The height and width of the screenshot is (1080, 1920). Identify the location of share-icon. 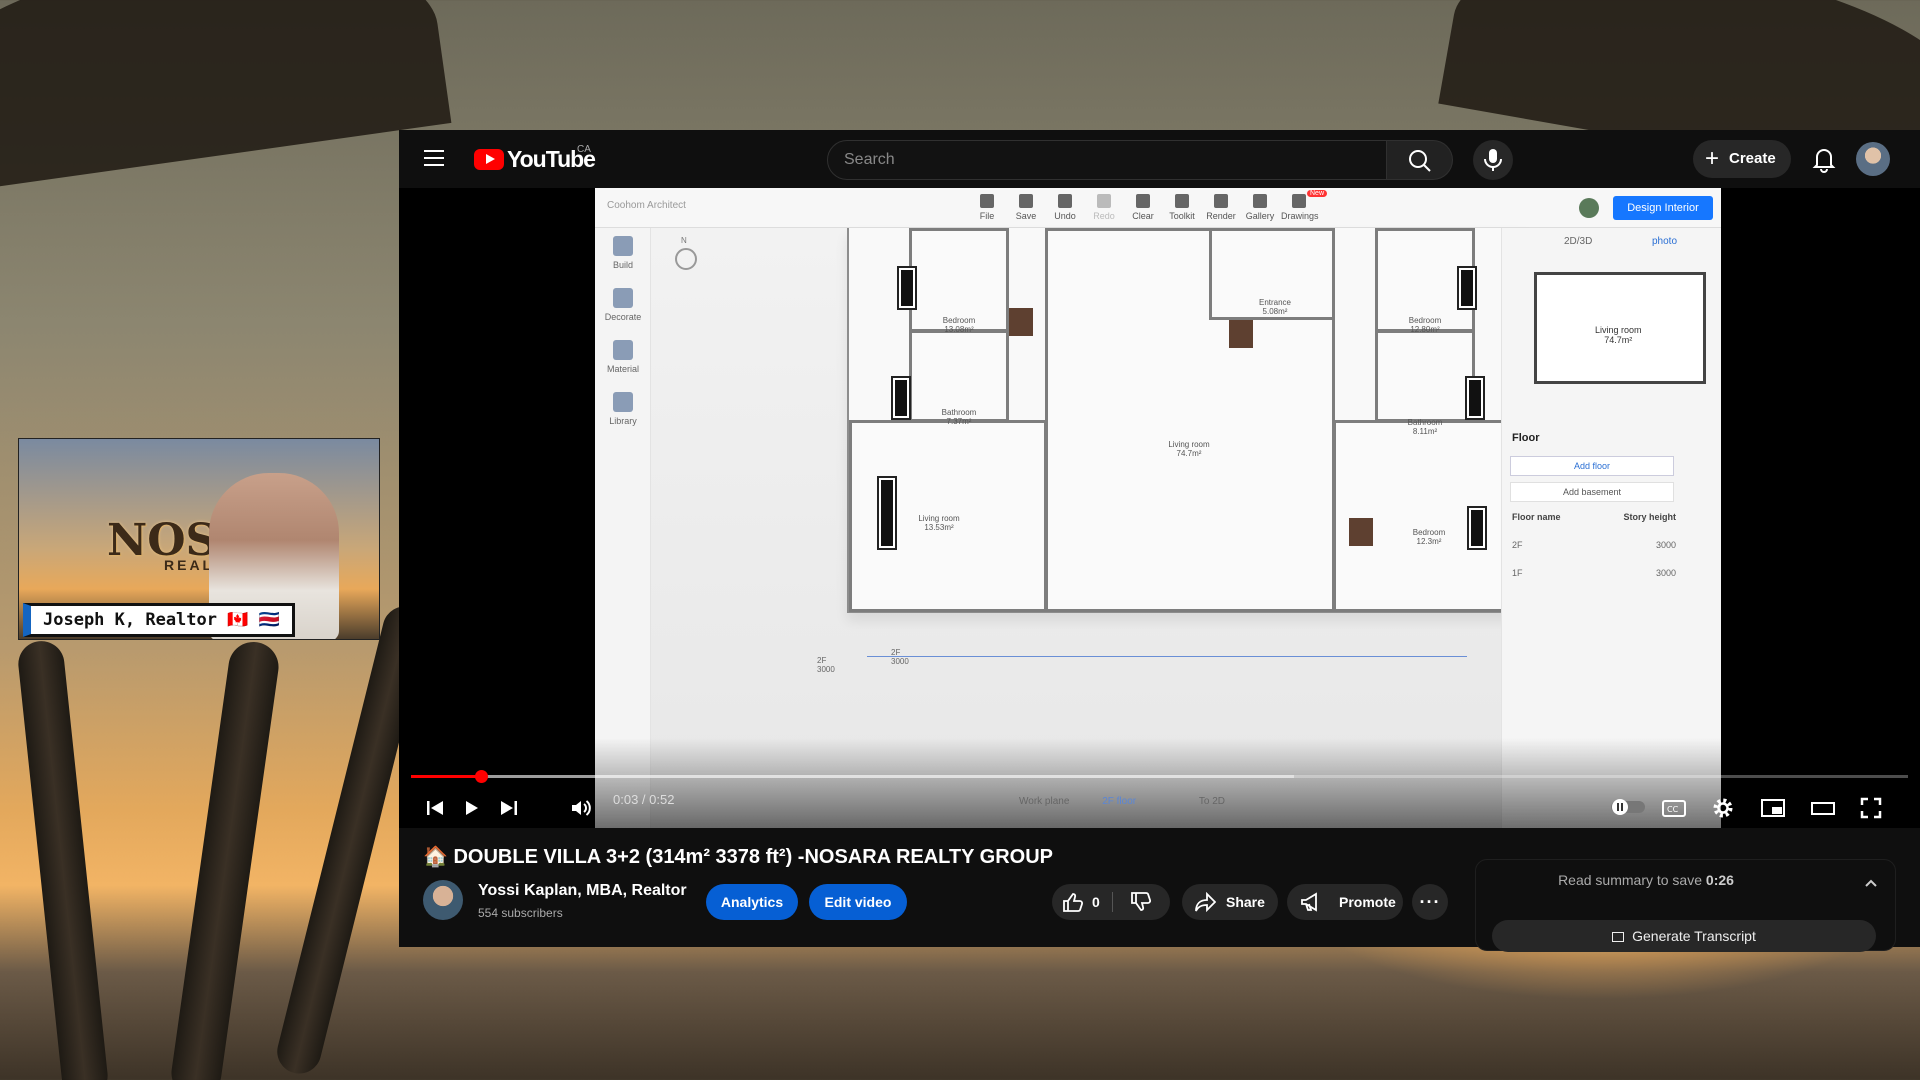
(1205, 902).